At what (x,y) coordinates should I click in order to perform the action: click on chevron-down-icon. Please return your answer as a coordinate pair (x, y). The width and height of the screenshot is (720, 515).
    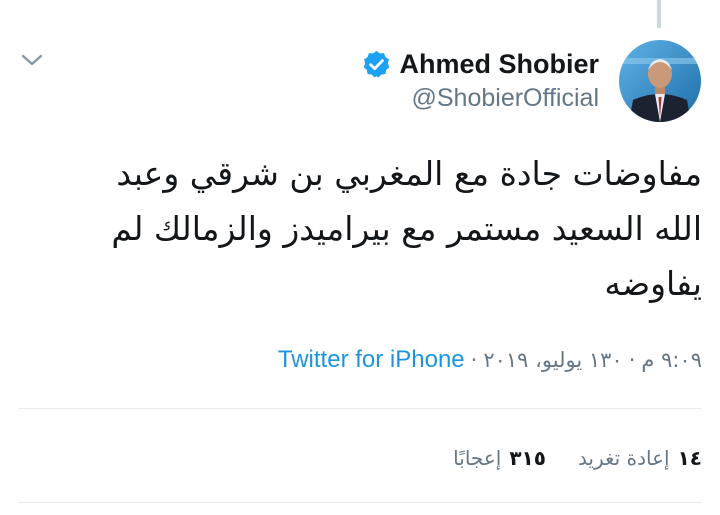
    Looking at the image, I should click on (32, 60).